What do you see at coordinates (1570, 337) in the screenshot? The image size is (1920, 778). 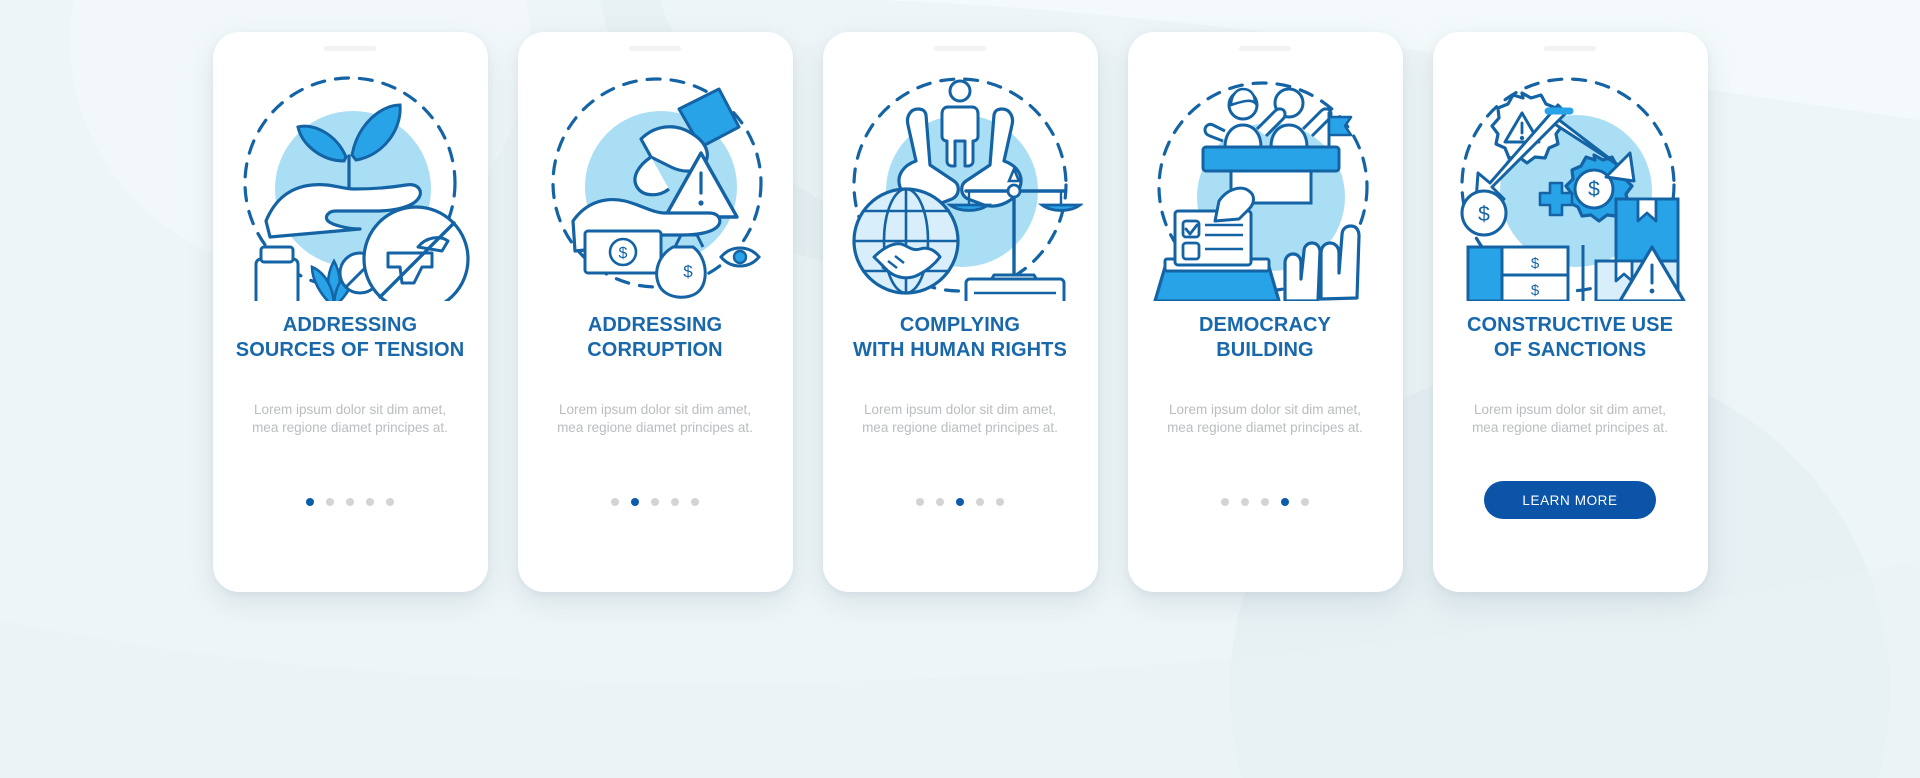 I see `screen-title: CONSTRUCTIVE USE OF SANCTIONS` at bounding box center [1570, 337].